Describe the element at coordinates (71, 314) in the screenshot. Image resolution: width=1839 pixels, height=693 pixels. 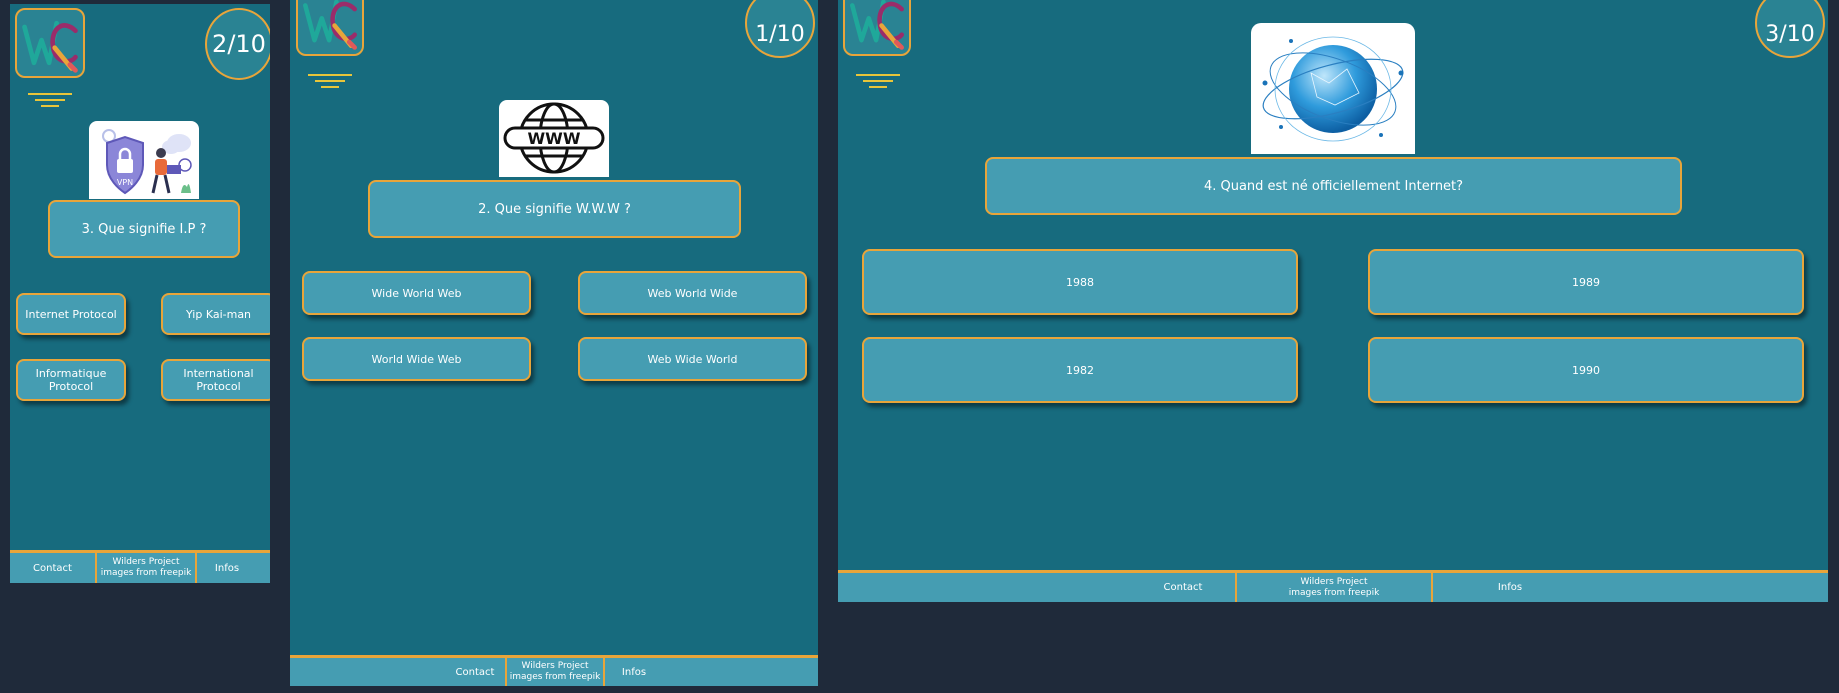
I see `answer-button-1: Internet Protocol` at that location.